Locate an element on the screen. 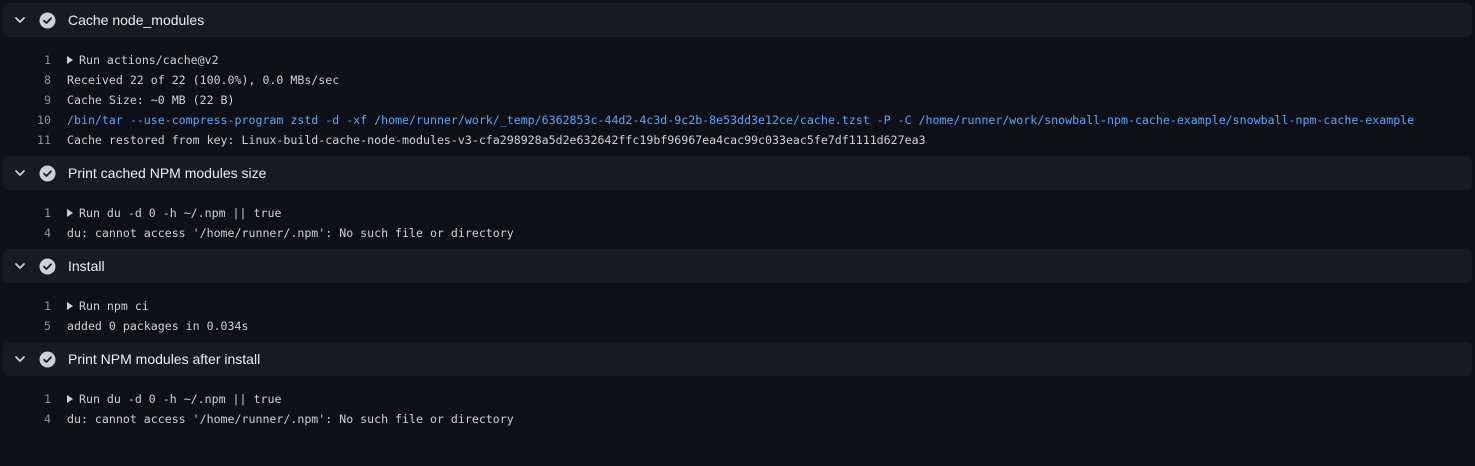 The image size is (1475, 466). step-header: Print NPM modules after install is located at coordinates (737, 359).